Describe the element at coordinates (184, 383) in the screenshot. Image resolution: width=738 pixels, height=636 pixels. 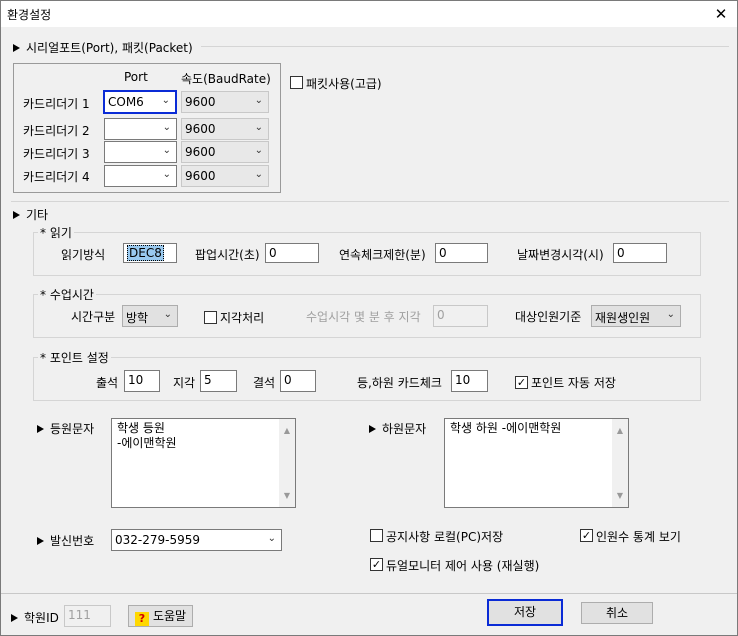
I see `late-points-label: 지각` at that location.